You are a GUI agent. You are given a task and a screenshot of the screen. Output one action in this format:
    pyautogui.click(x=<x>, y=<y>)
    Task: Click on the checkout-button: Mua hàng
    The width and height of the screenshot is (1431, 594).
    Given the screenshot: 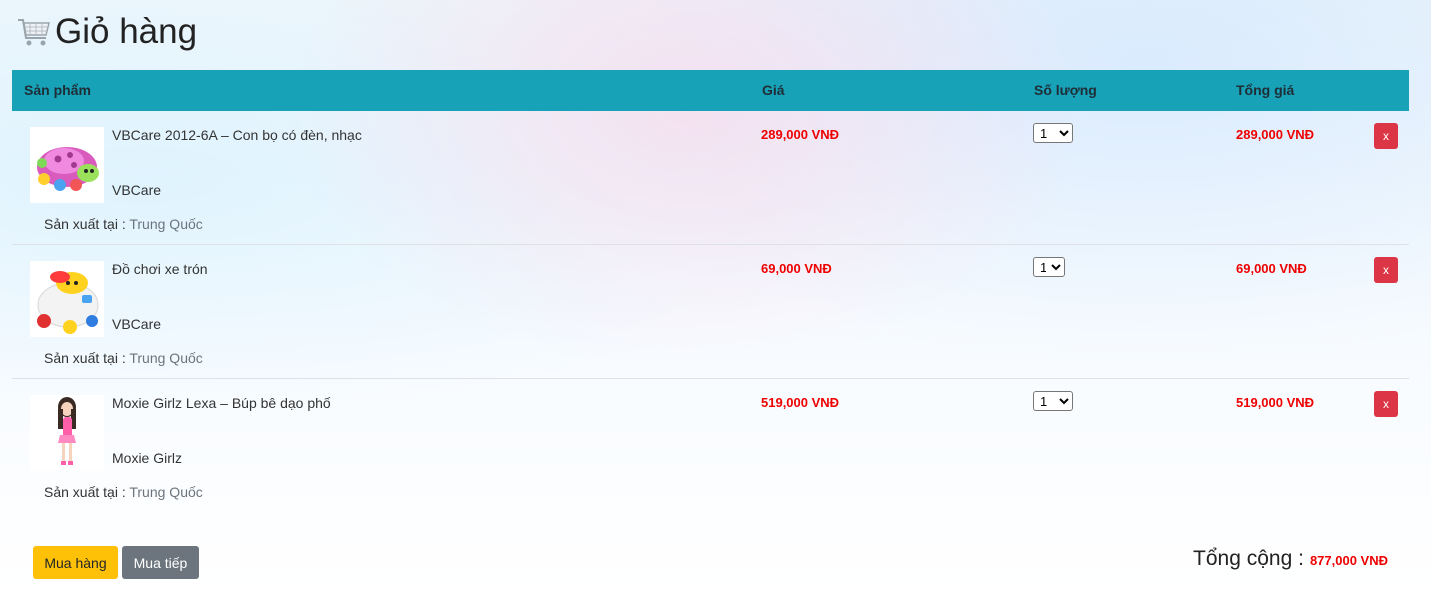 What is the action you would take?
    pyautogui.click(x=75, y=562)
    